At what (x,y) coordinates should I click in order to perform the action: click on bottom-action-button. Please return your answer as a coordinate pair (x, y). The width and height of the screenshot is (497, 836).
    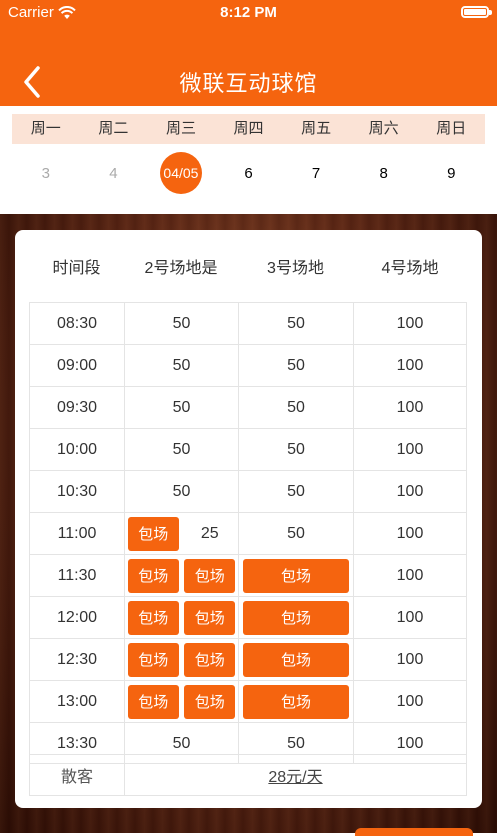
    Looking at the image, I should click on (414, 832).